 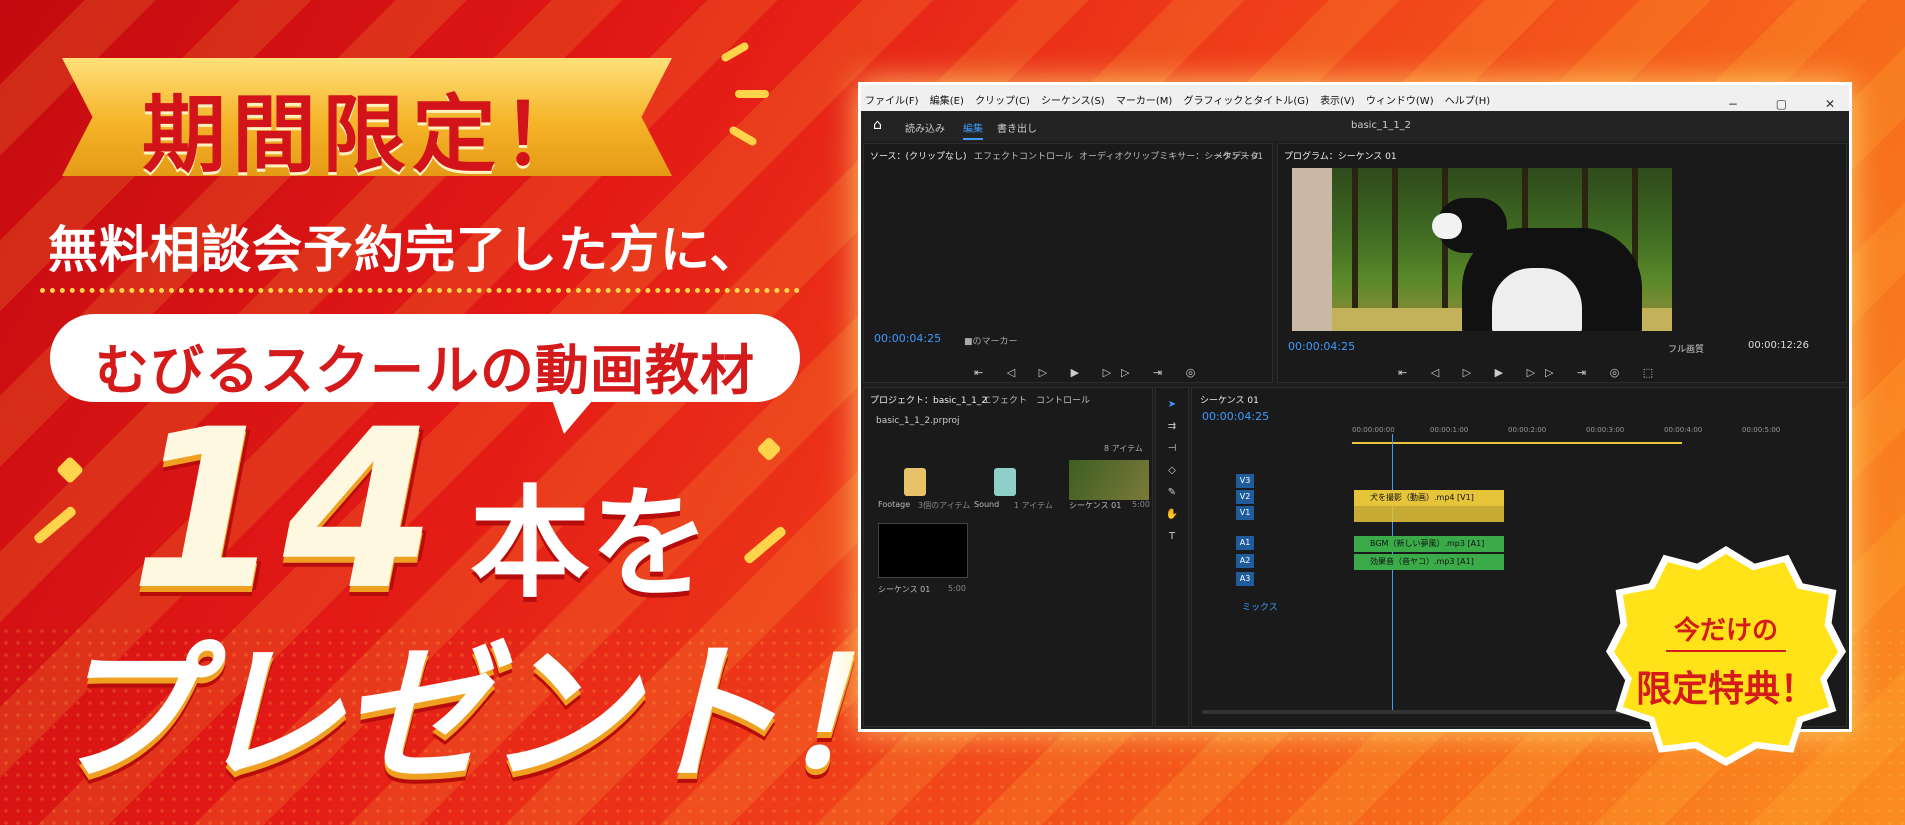 What do you see at coordinates (1172, 557) in the screenshot?
I see `tools-panel: ➤ ⇉ ⊣ ◇ ✎ ✋ T` at bounding box center [1172, 557].